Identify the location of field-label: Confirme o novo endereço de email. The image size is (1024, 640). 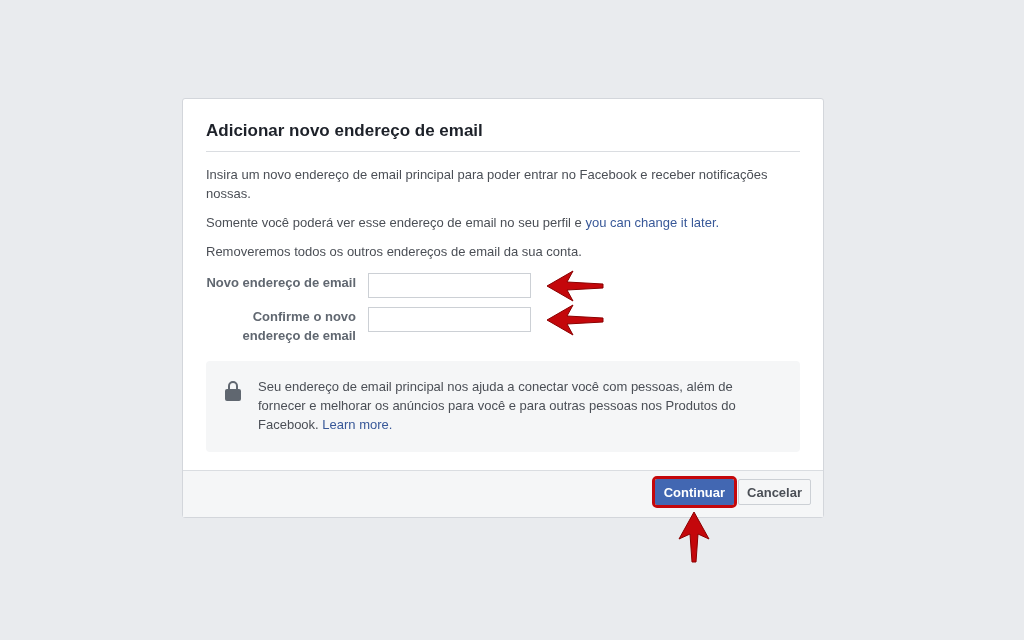
(298, 326).